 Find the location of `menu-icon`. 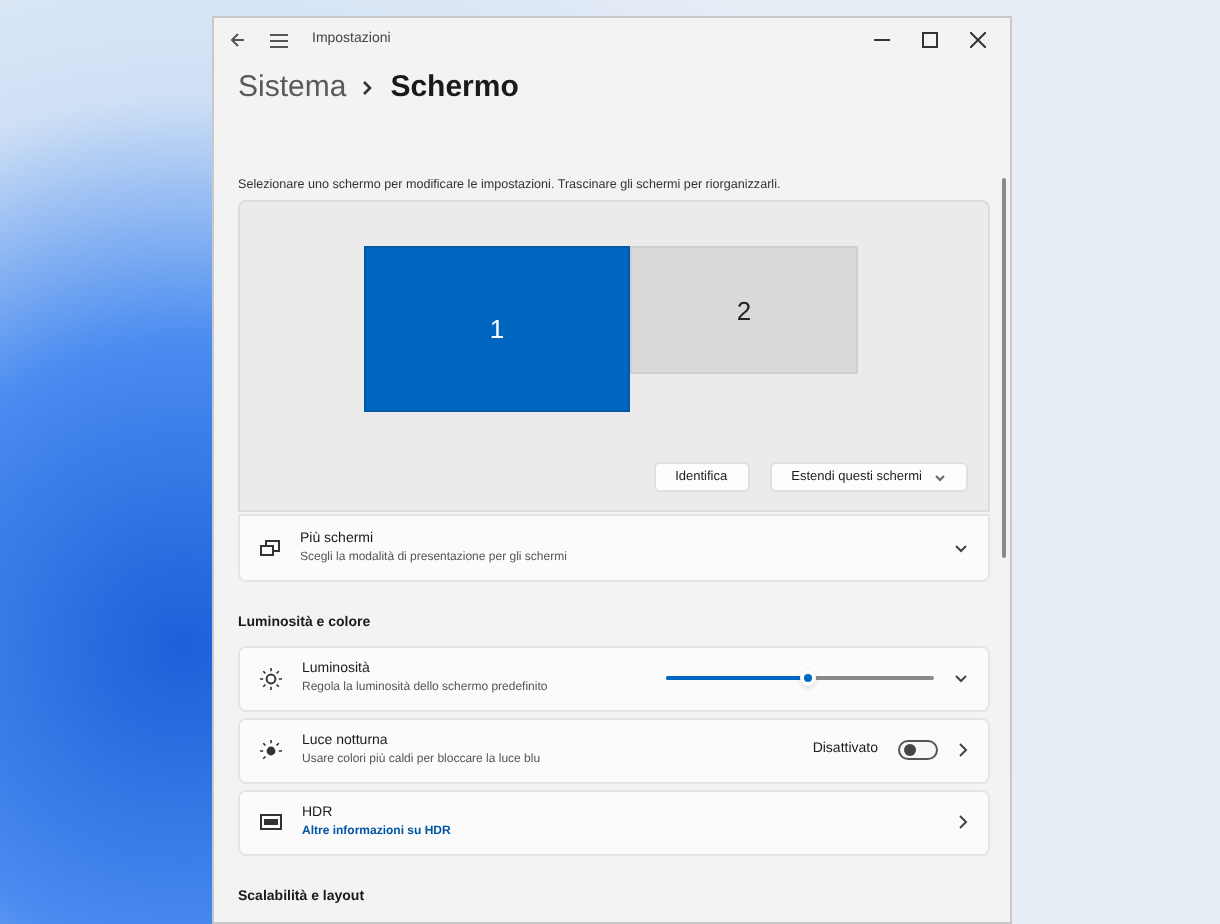

menu-icon is located at coordinates (279, 40).